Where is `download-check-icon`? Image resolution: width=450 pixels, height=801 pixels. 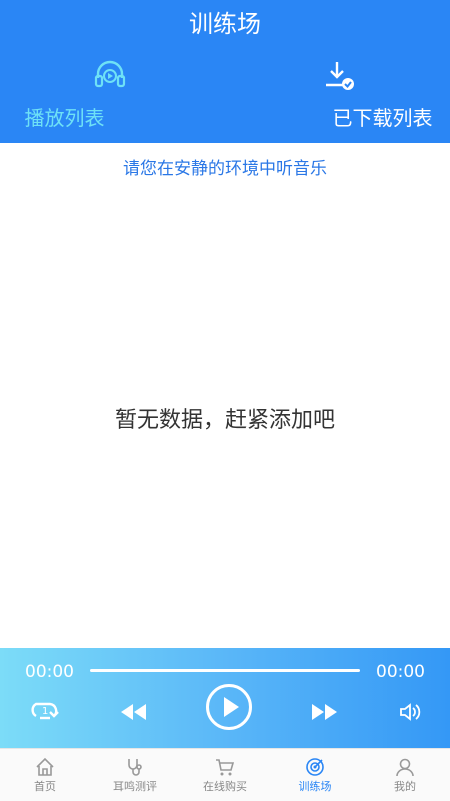 download-check-icon is located at coordinates (340, 76).